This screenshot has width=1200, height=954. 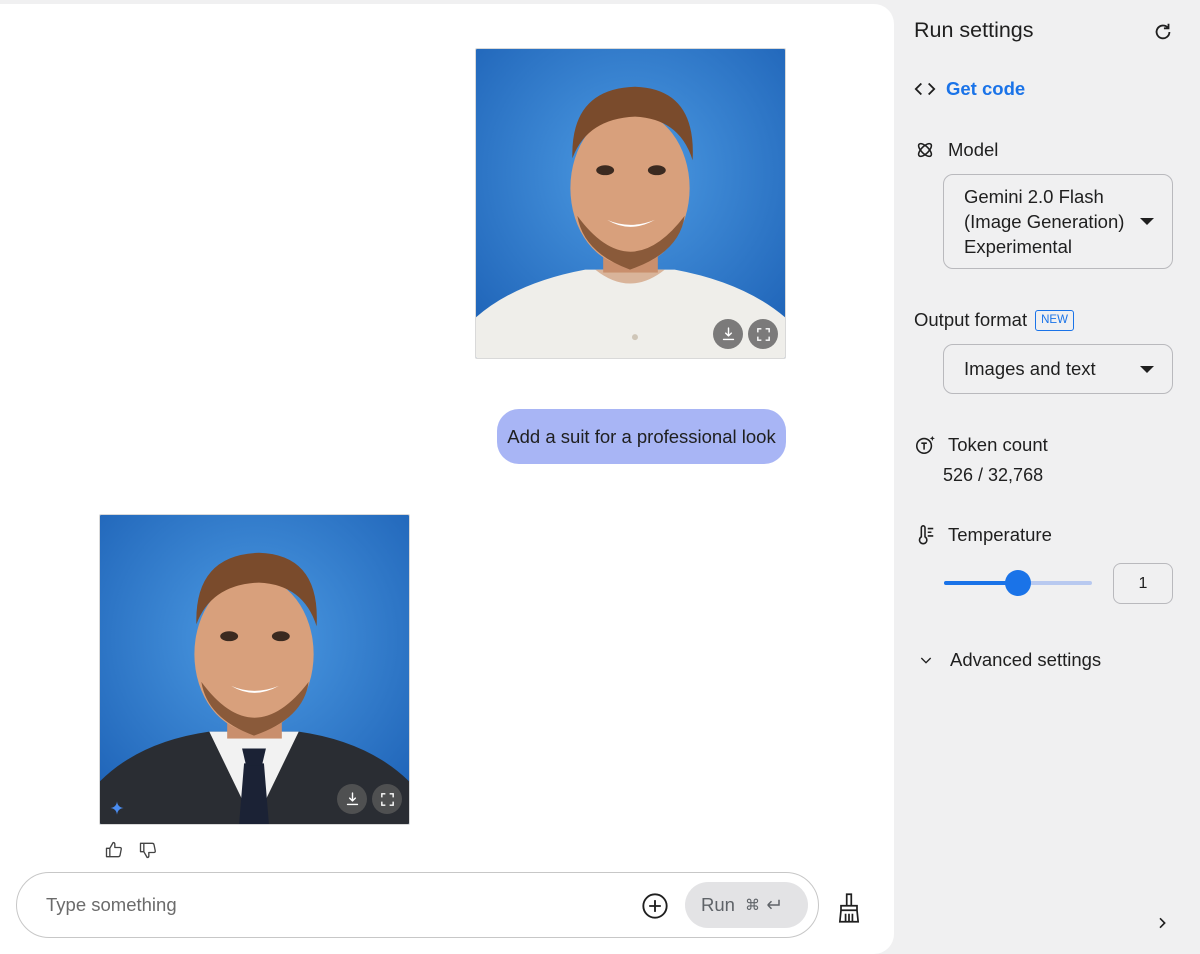 What do you see at coordinates (971, 319) in the screenshot?
I see `output-format-label: Output format` at bounding box center [971, 319].